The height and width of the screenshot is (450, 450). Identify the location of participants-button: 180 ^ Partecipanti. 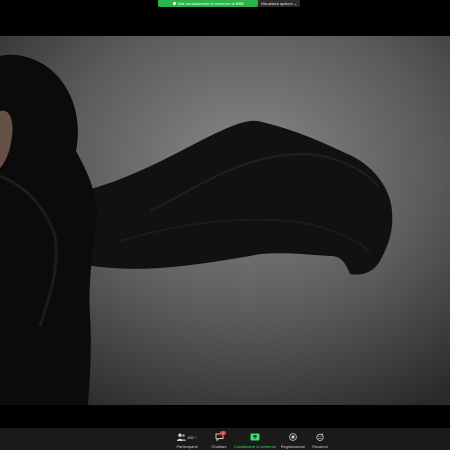
(187, 439).